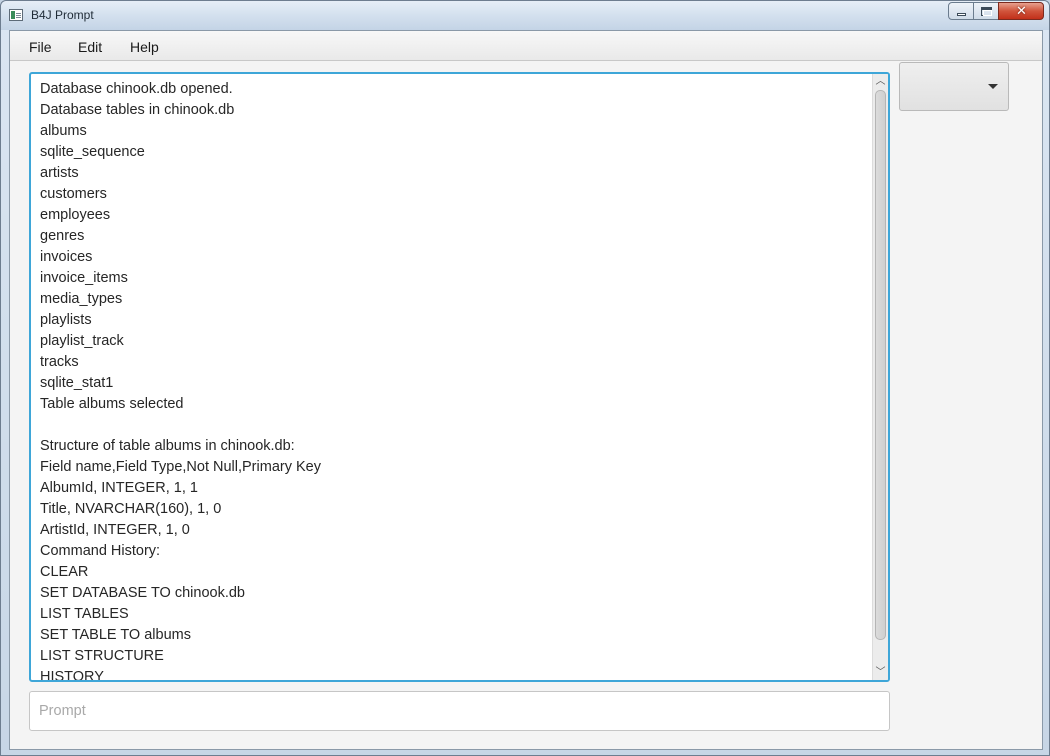  What do you see at coordinates (119, 488) in the screenshot?
I see `log-line: AlbumId, INTEGER, 1, 1` at bounding box center [119, 488].